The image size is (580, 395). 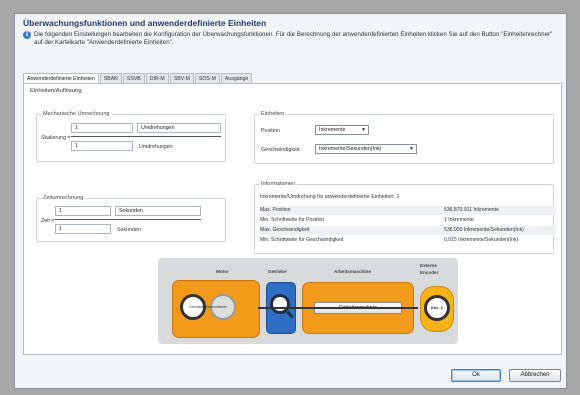 I want to click on motor-label: Motor, so click(x=222, y=271).